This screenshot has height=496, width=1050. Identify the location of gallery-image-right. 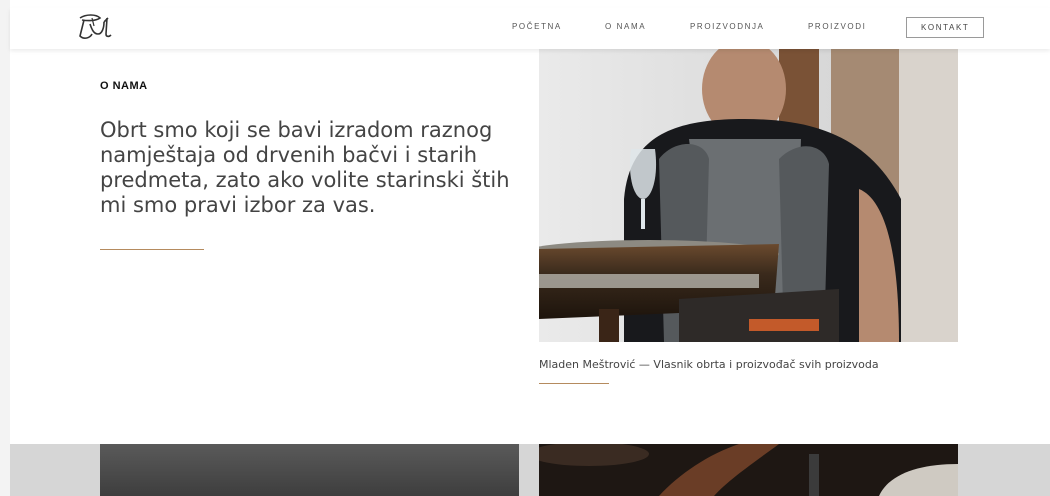
(748, 470).